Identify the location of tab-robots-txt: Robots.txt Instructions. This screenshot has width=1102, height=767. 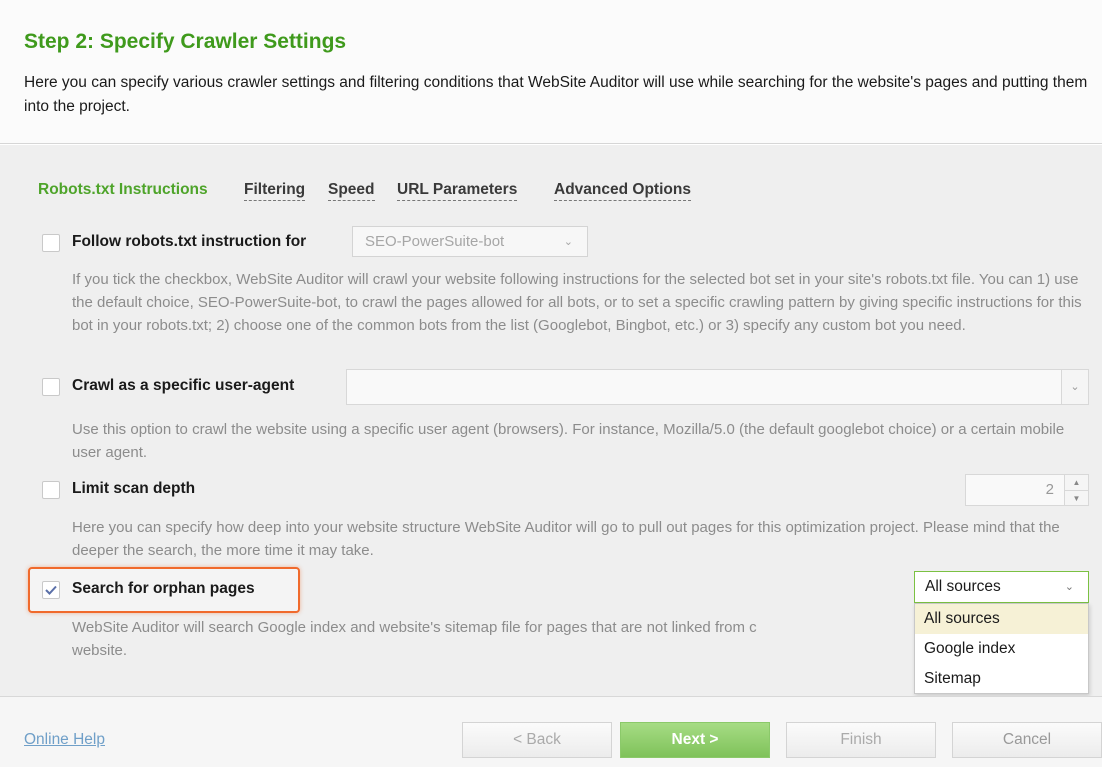
(123, 190).